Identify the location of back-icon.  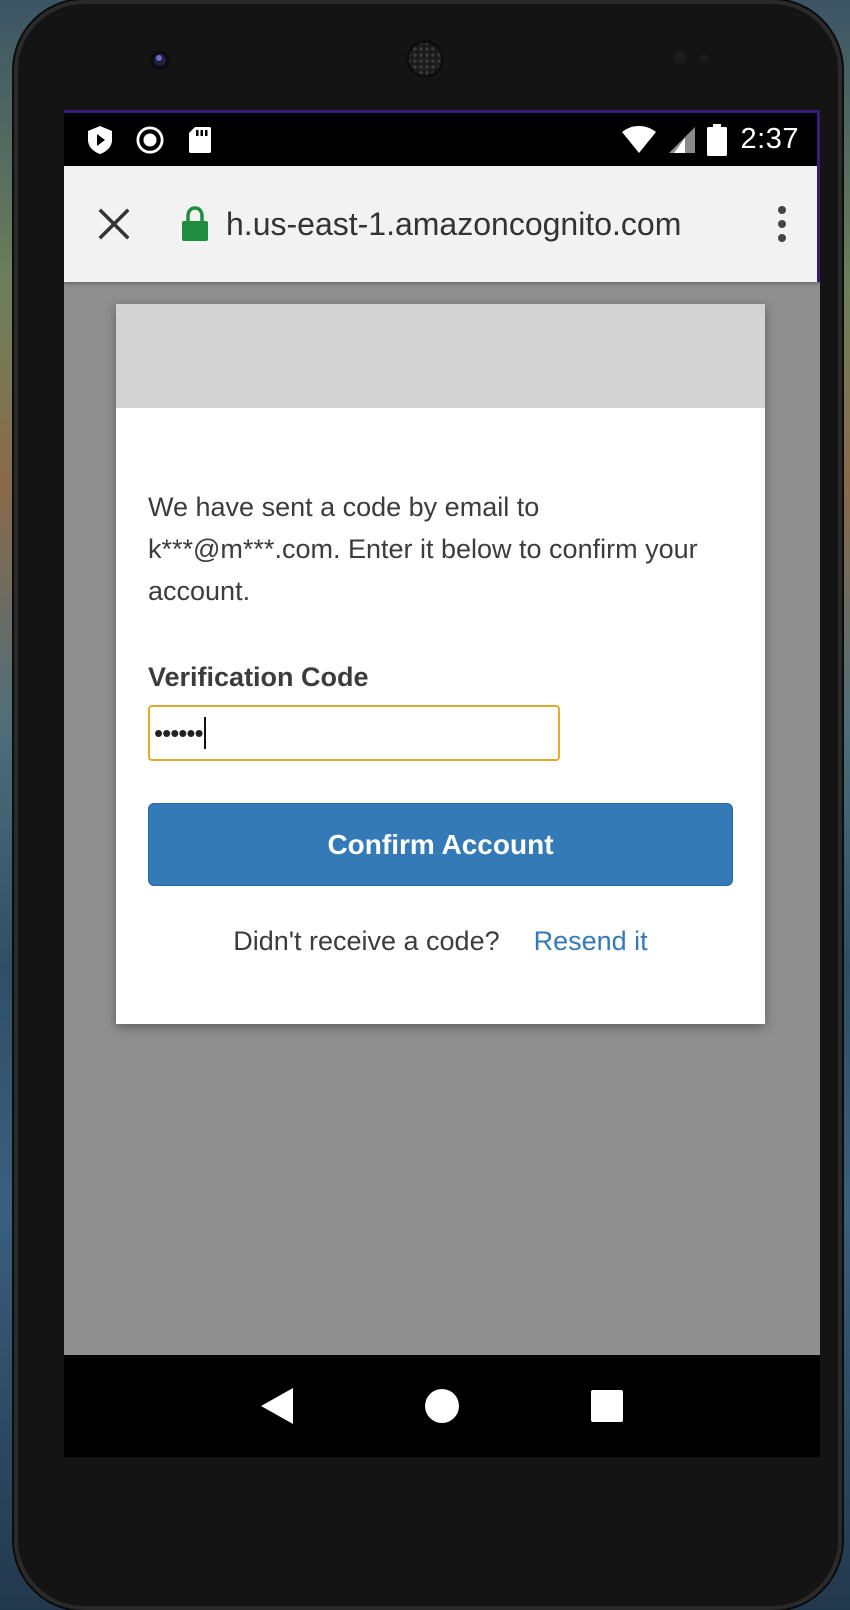
(276, 1406).